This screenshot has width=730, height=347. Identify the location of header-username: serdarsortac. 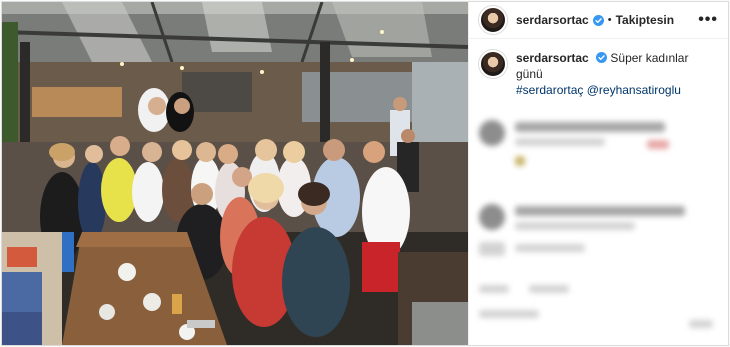
(552, 20).